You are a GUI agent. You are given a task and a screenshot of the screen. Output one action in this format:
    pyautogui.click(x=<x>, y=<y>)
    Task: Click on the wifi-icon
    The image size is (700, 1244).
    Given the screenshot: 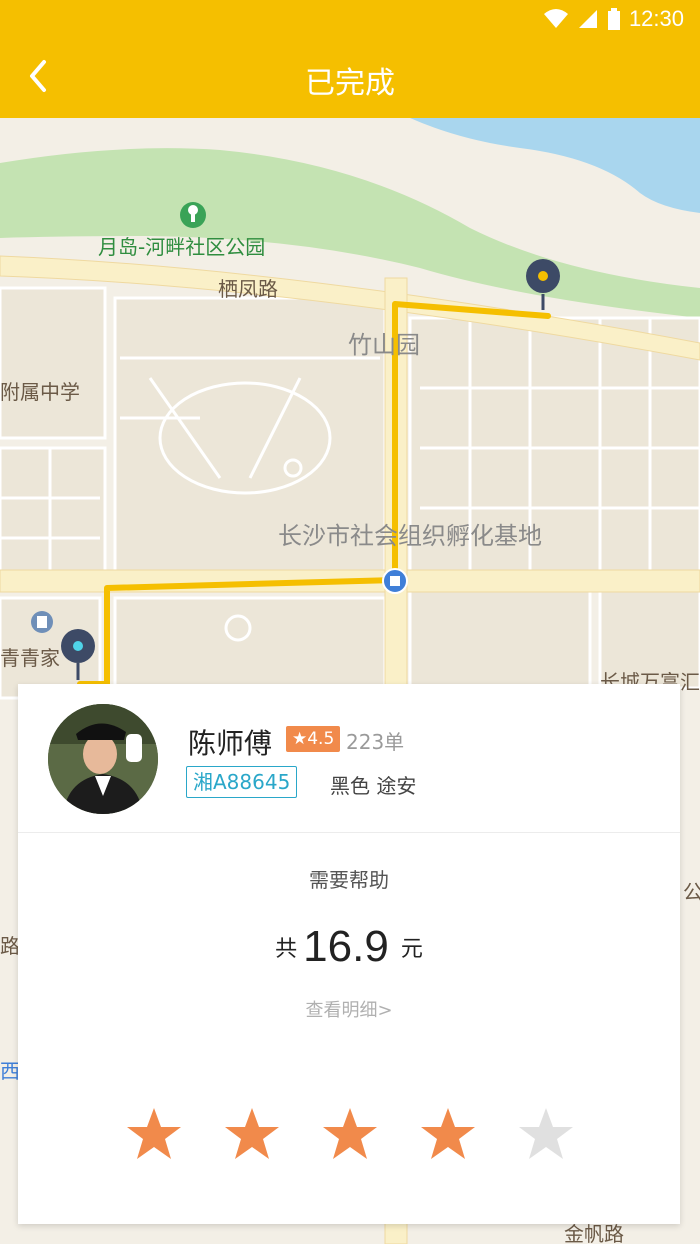 What is the action you would take?
    pyautogui.click(x=555, y=18)
    